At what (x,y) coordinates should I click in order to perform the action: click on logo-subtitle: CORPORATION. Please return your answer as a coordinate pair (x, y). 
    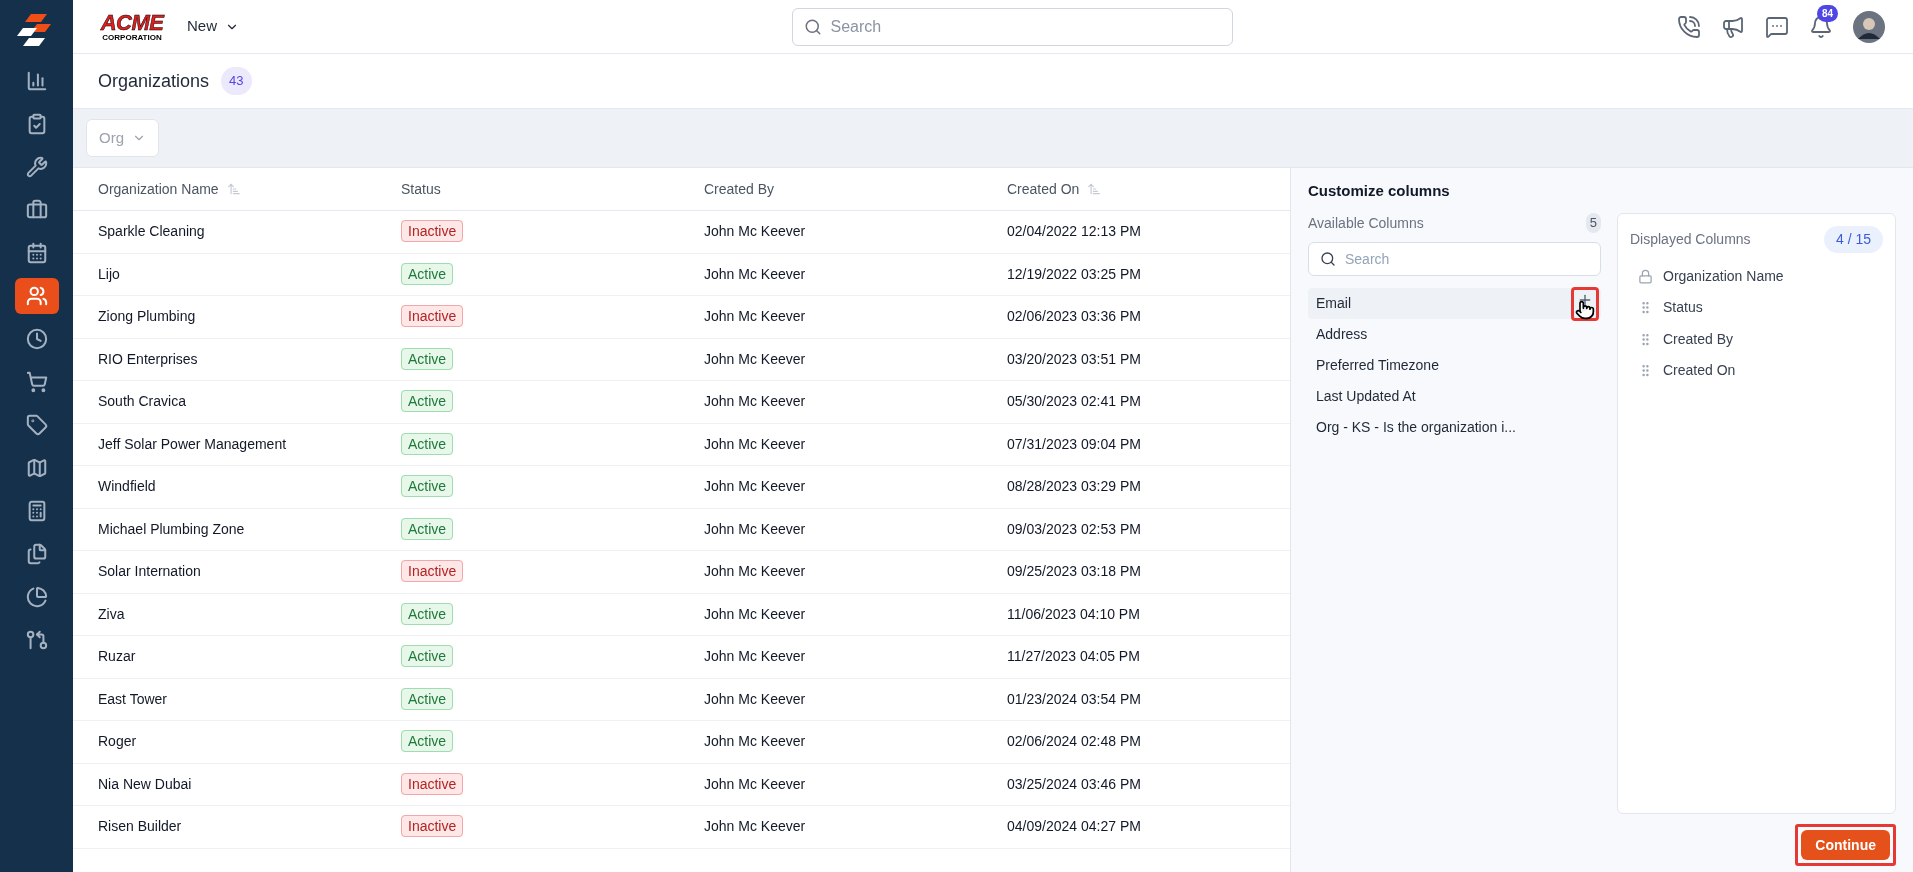
    Looking at the image, I should click on (132, 37).